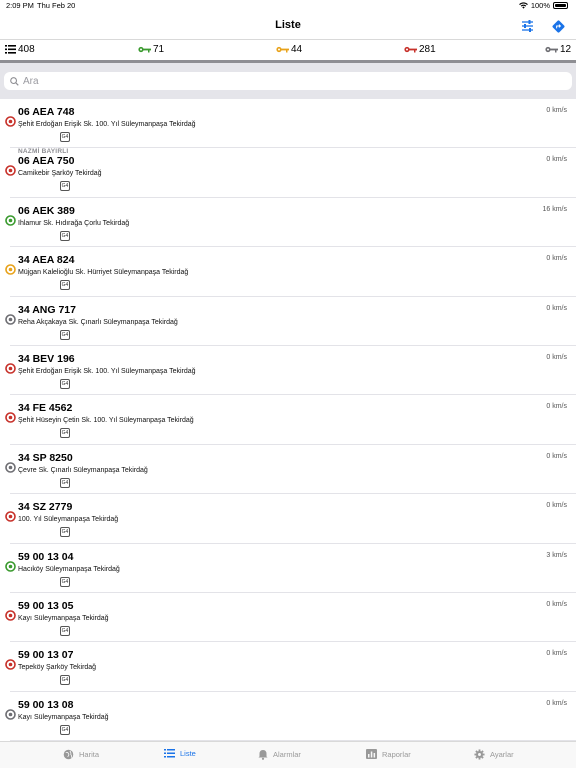 This screenshot has height=768, width=576. Describe the element at coordinates (46, 655) in the screenshot. I see `vehicle-plate: 59 00 13 07` at that location.